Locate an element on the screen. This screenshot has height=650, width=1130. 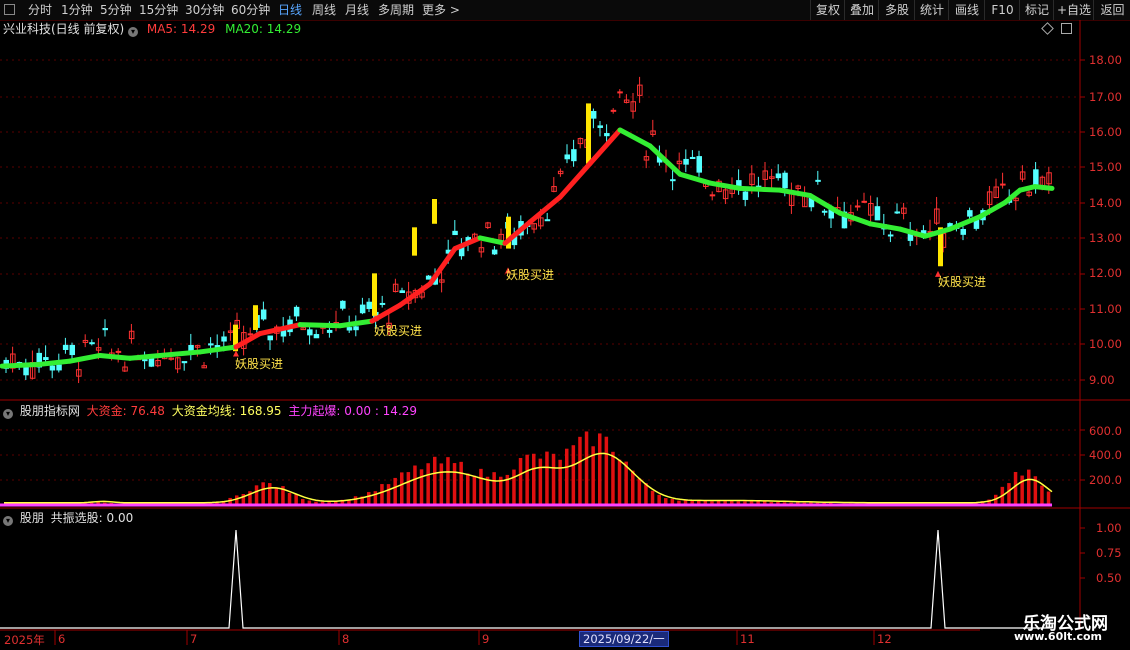
indicator-name: 股朋指标网 is located at coordinates (49, 411).